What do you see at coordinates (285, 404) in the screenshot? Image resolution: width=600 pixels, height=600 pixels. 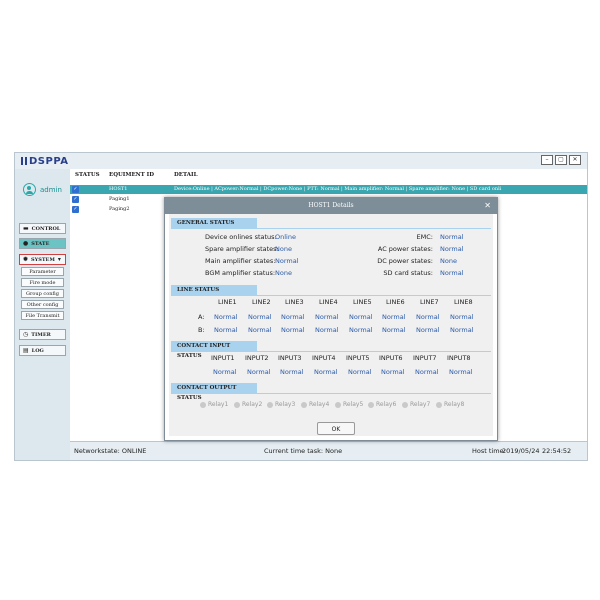 I see `relay-label: Relay3` at bounding box center [285, 404].